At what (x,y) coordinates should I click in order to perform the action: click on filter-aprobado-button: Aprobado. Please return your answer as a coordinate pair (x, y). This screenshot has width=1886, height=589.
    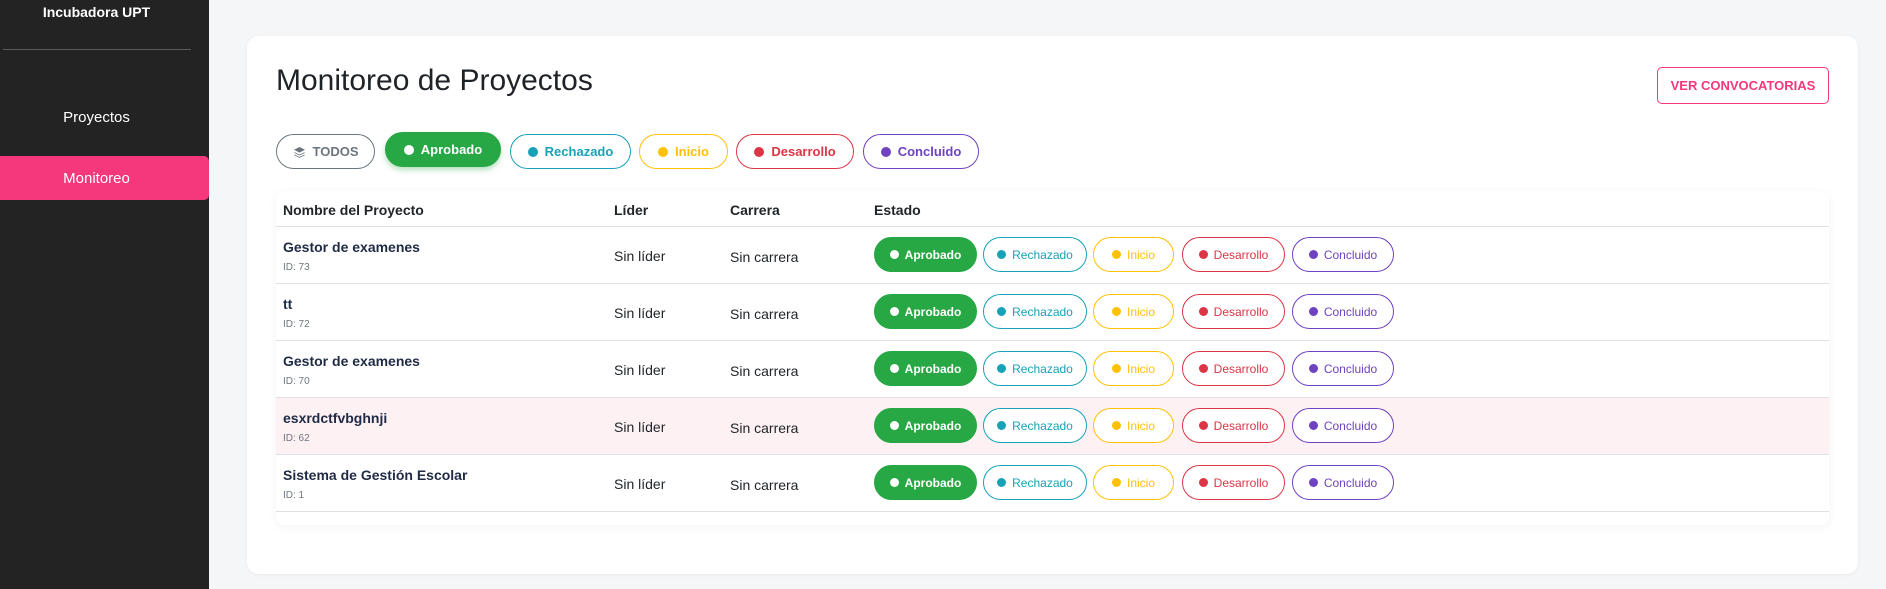
    Looking at the image, I should click on (443, 149).